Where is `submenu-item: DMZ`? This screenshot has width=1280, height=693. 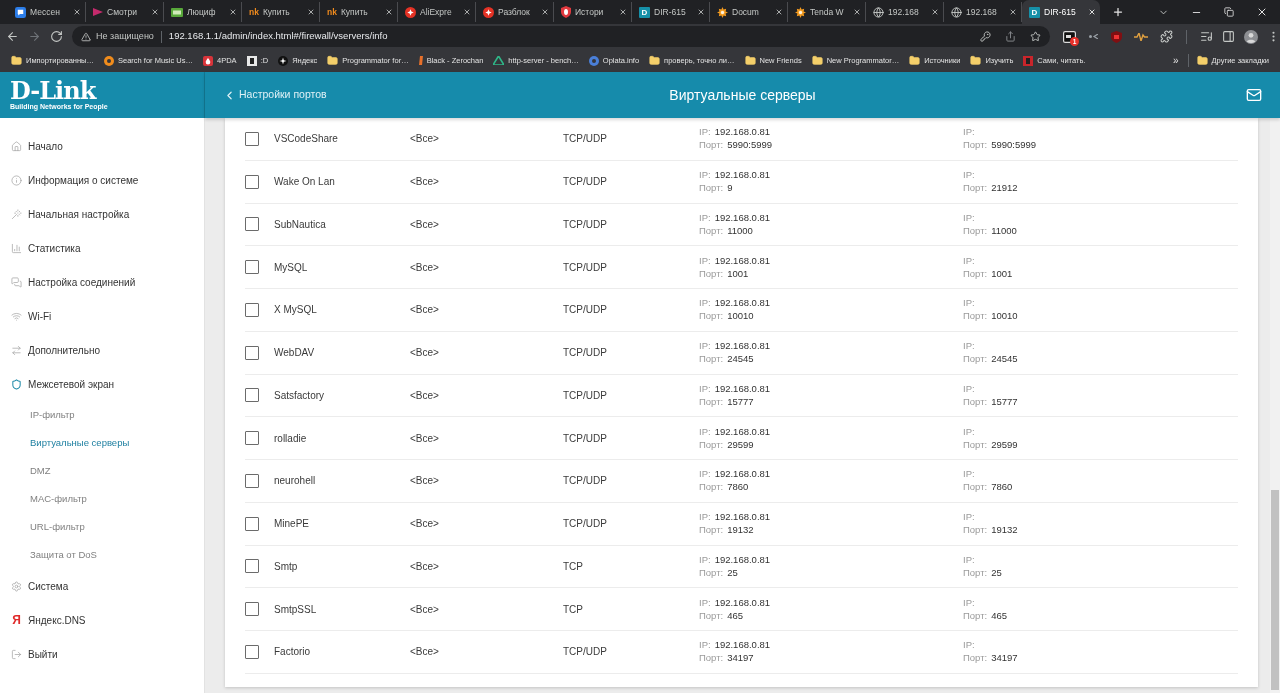
submenu-item: DMZ is located at coordinates (102, 471).